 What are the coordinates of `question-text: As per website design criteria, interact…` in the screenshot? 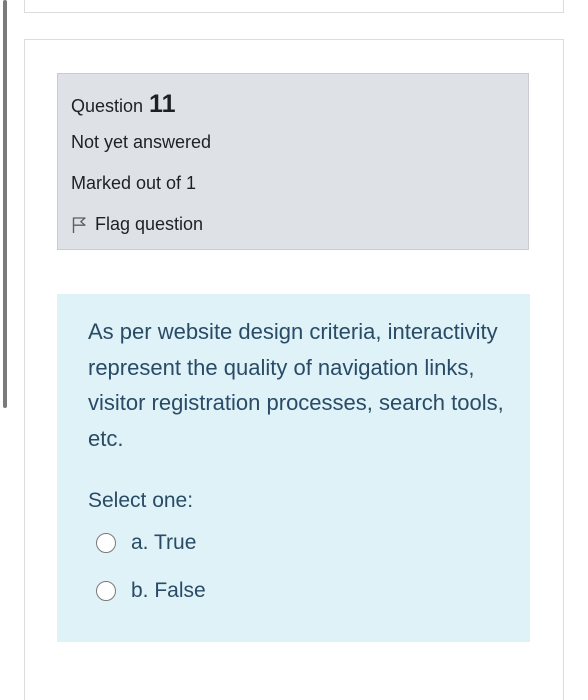 It's located at (296, 385).